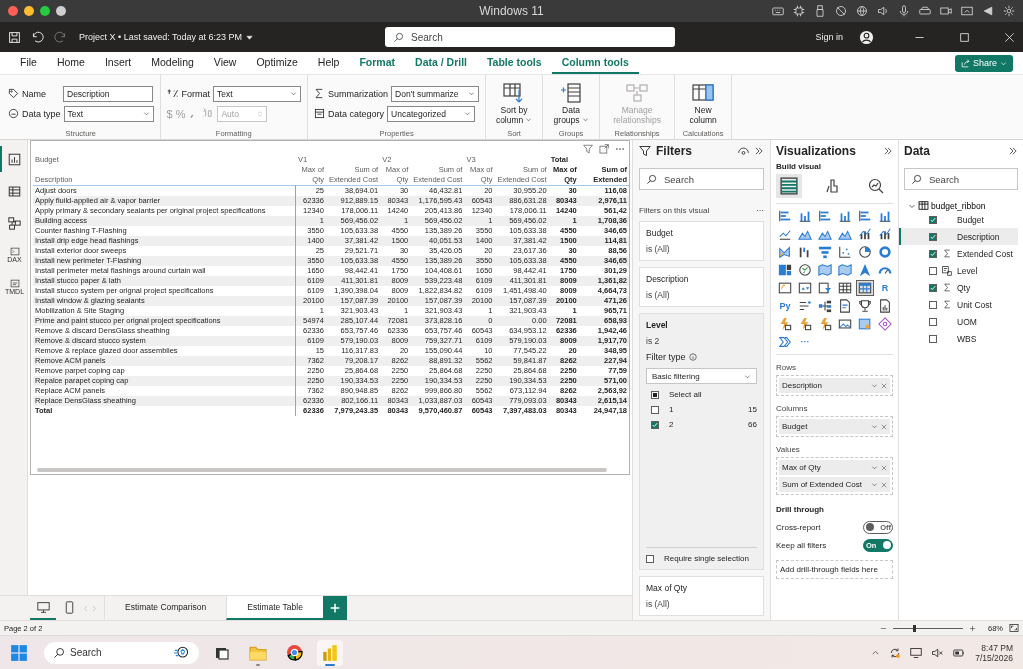 The height and width of the screenshot is (669, 1023). What do you see at coordinates (37, 37) in the screenshot?
I see `undo-icon` at bounding box center [37, 37].